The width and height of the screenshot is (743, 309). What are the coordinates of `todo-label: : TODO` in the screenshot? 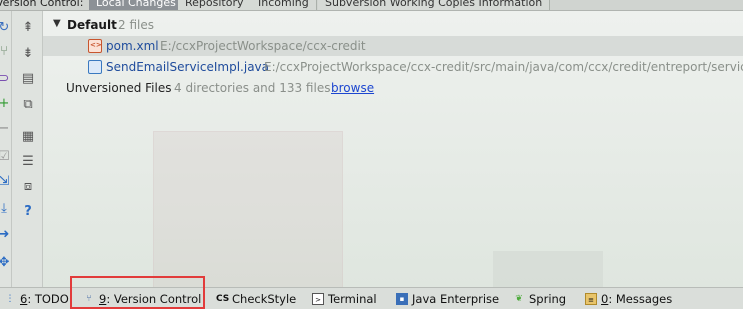 It's located at (48, 299).